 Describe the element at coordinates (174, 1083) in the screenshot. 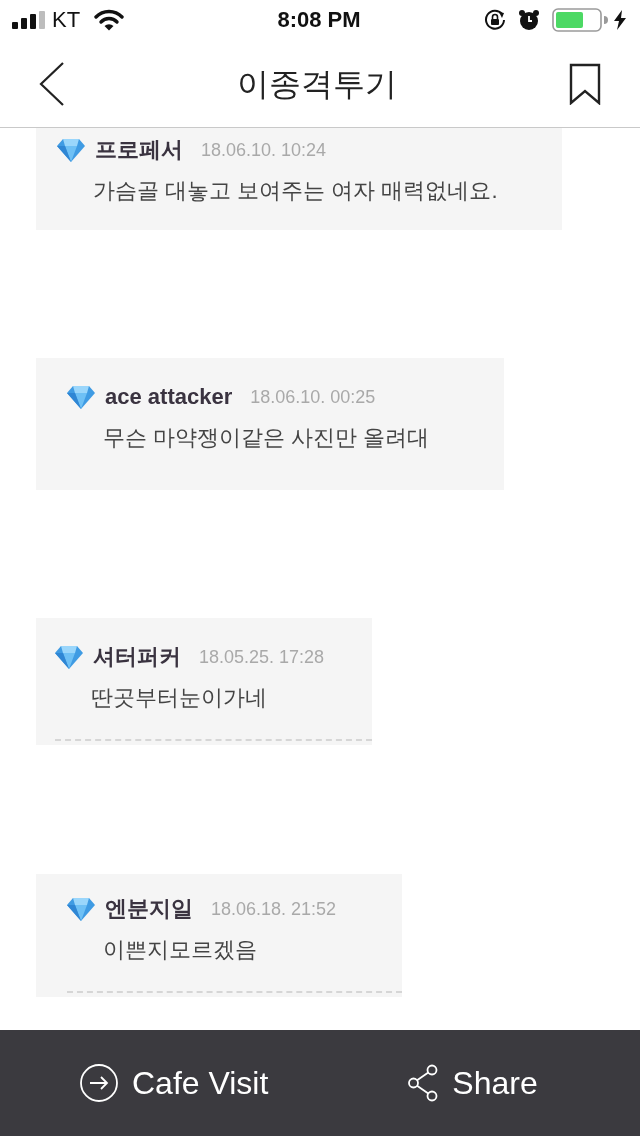

I see `cafe-visit-button: Cafe Visit` at that location.